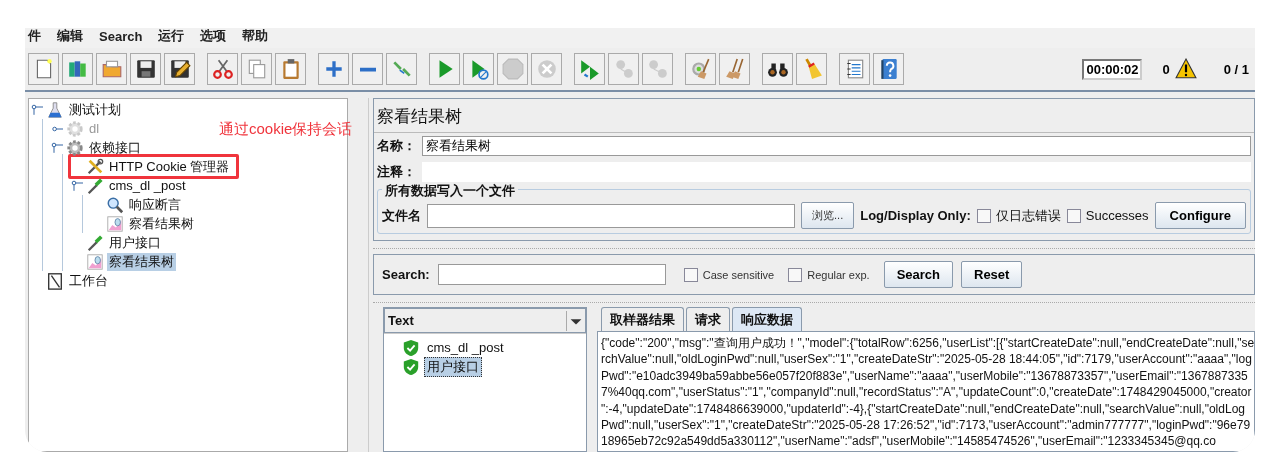 This screenshot has height=474, width=1278. I want to click on search-field, so click(551, 274).